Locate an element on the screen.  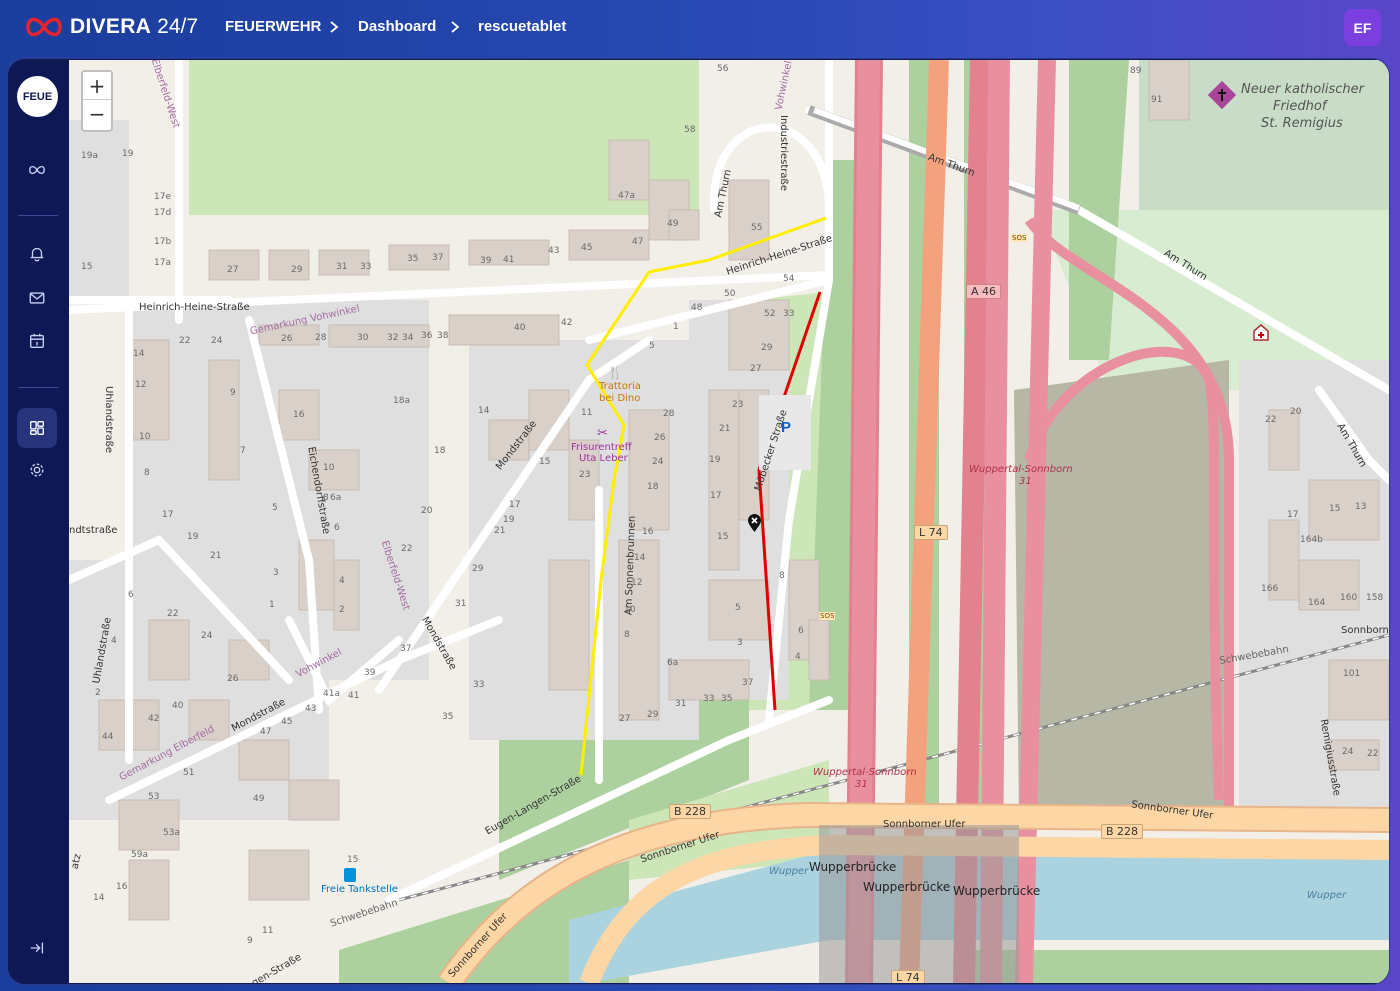
workspace-avatar: FEUE is located at coordinates (37, 96).